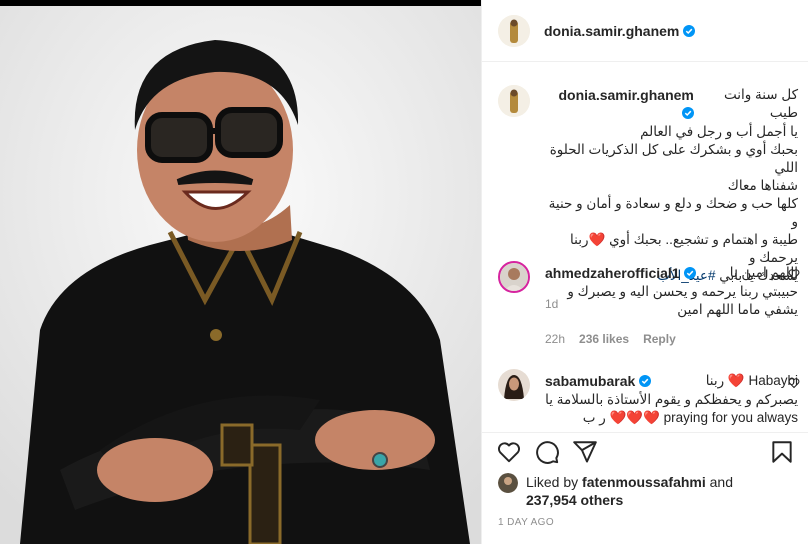  I want to click on like-heart-icon, so click(509, 452).